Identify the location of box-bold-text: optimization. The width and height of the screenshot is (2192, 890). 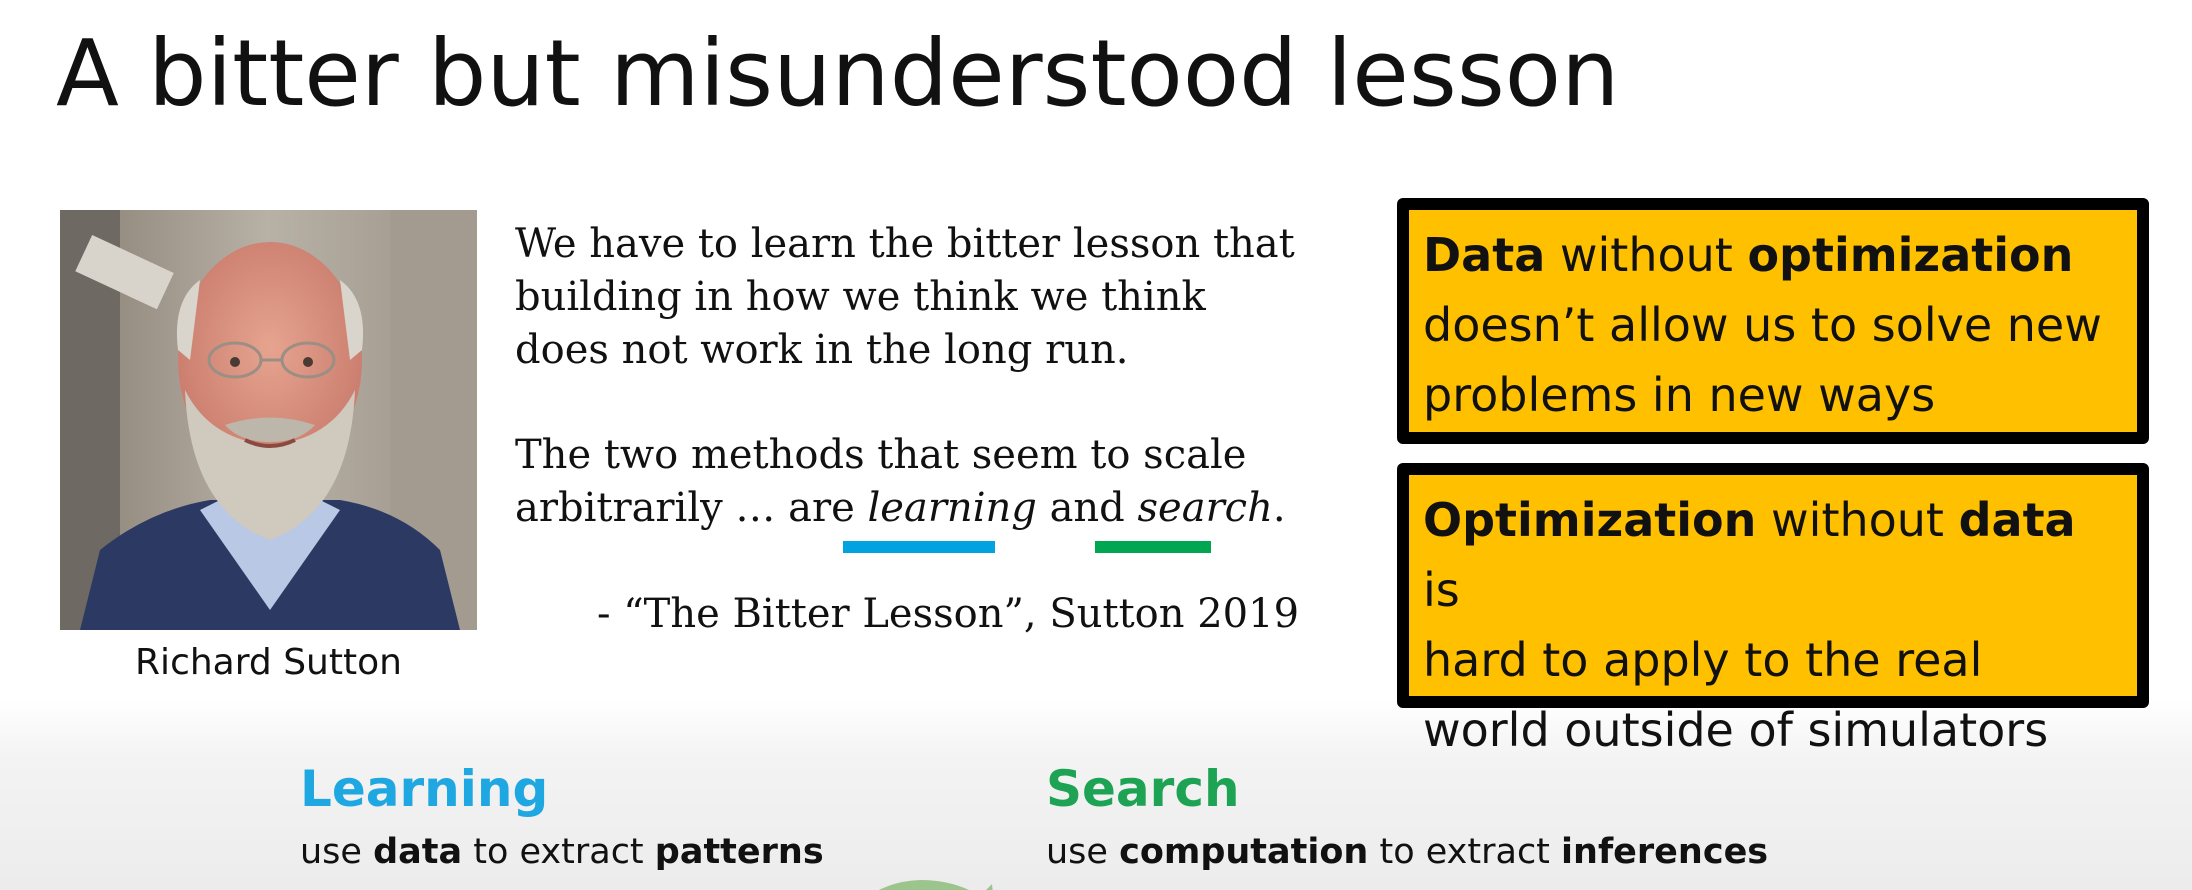
(1910, 255).